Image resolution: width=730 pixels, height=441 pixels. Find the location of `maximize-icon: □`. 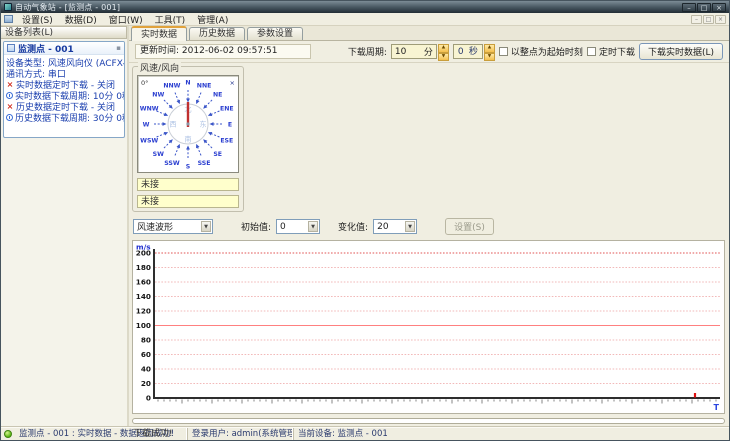

maximize-icon: □ is located at coordinates (704, 7).